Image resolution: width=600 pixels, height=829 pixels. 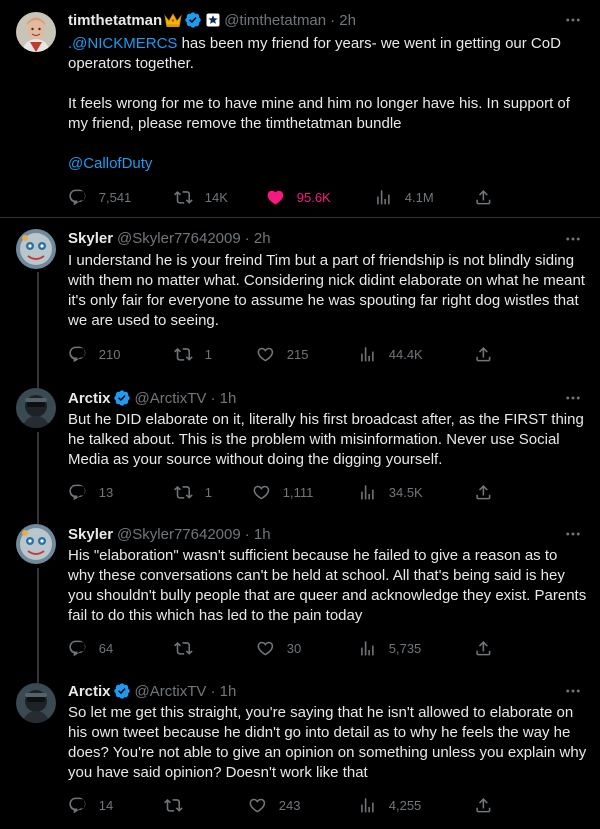 I want to click on views-button: 44.4K, so click(x=390, y=354).